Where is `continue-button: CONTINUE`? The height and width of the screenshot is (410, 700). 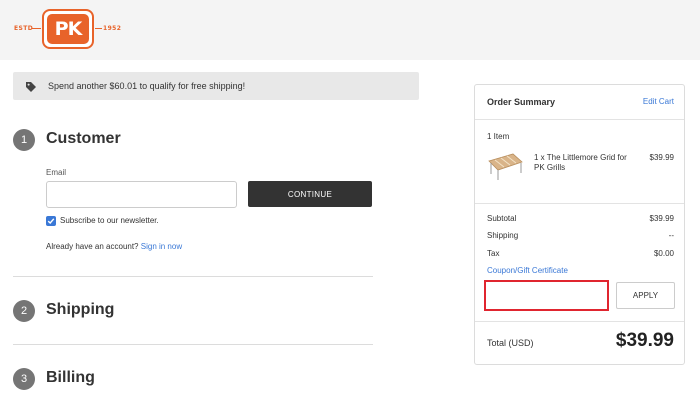 continue-button: CONTINUE is located at coordinates (310, 194).